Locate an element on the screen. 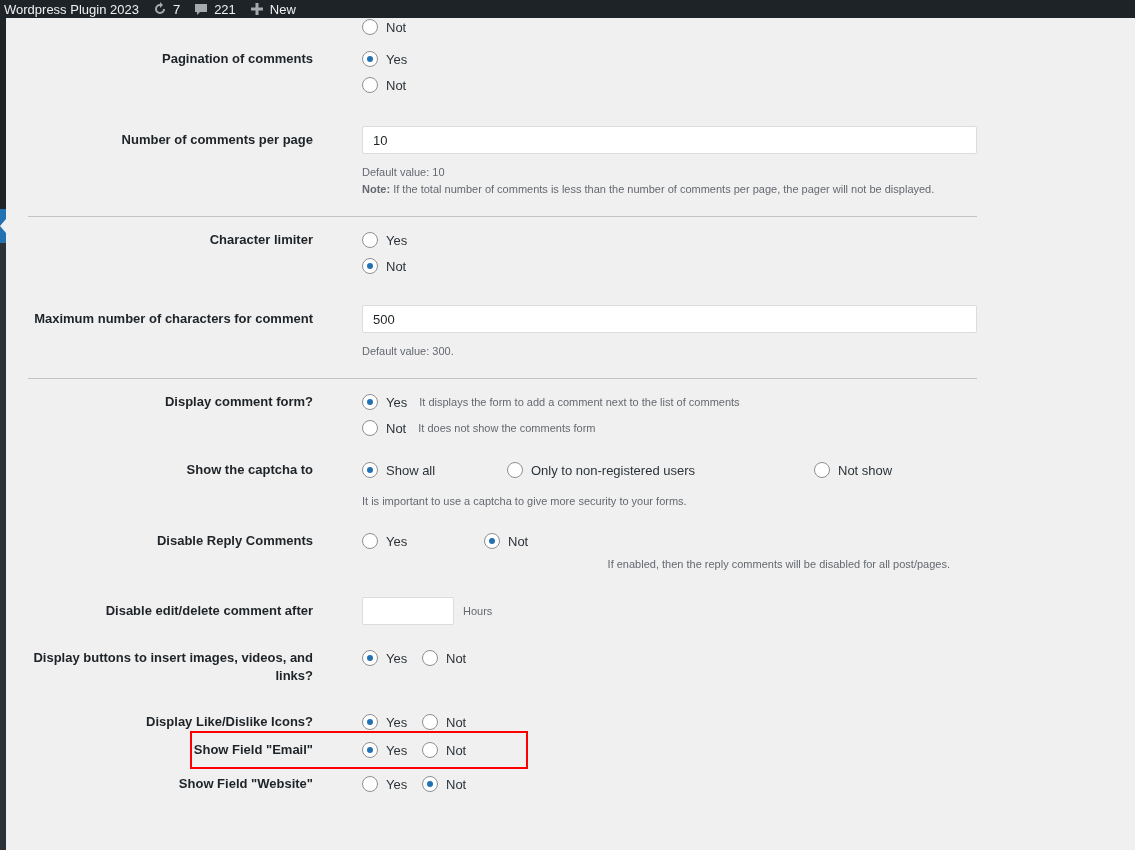 Image resolution: width=1135 pixels, height=850 pixels. radio-option: Yes It displays the form to add a comment next to the list of comments is located at coordinates (669, 402).